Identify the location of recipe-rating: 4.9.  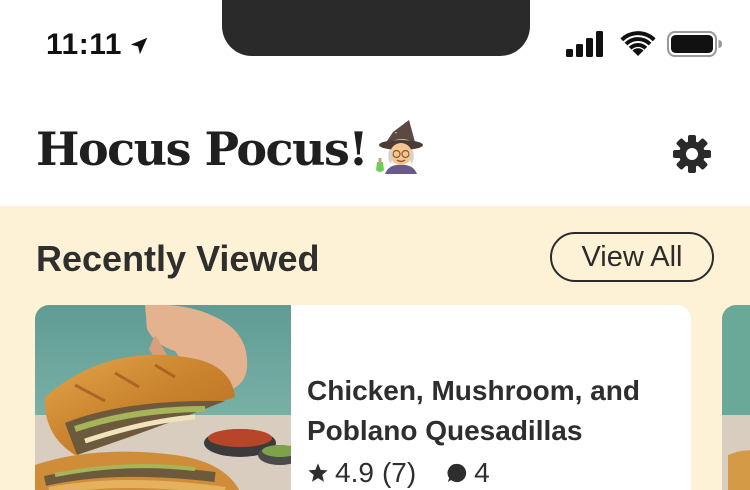
(354, 472).